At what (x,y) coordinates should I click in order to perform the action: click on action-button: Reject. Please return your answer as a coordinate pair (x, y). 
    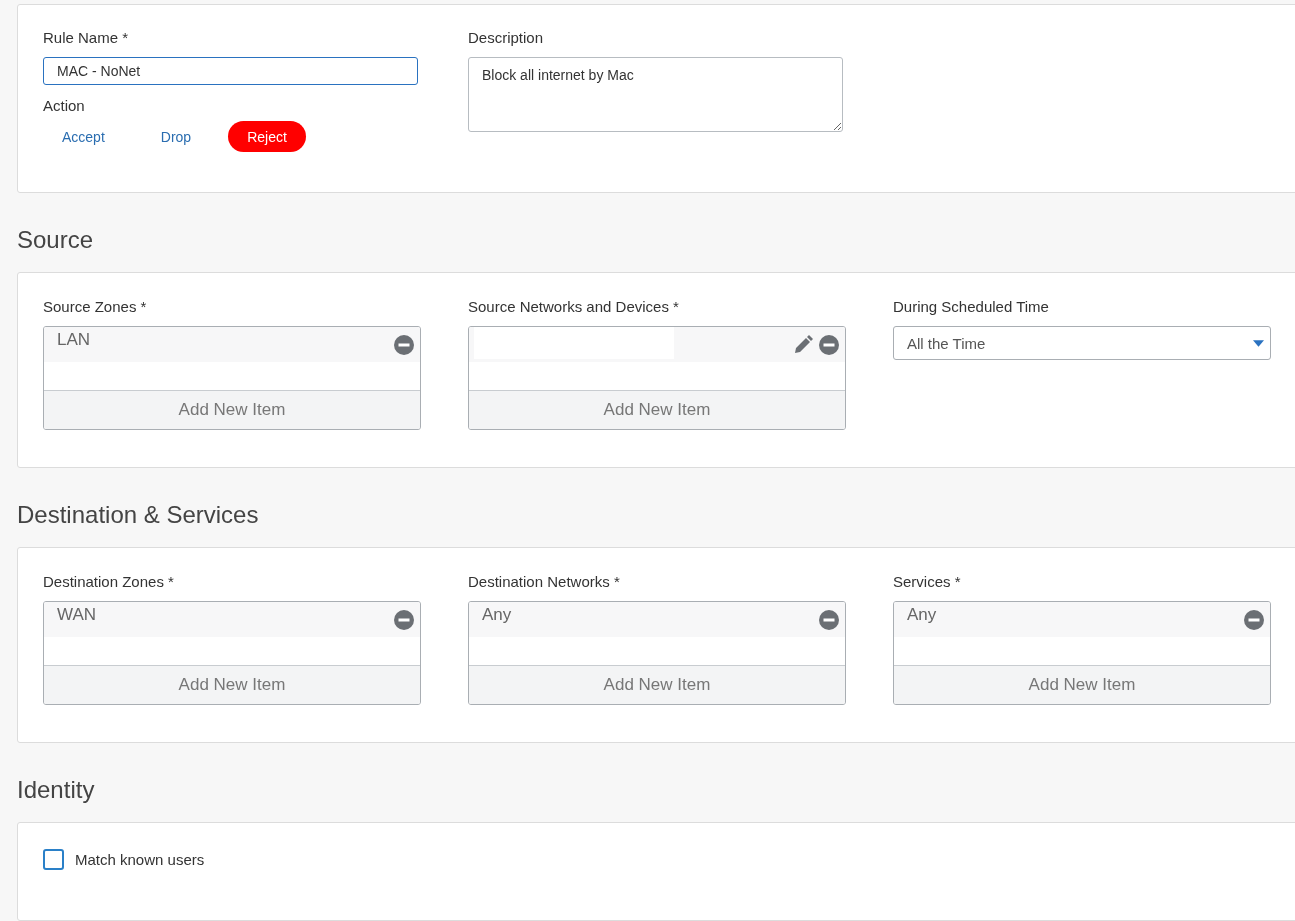
    Looking at the image, I should click on (267, 136).